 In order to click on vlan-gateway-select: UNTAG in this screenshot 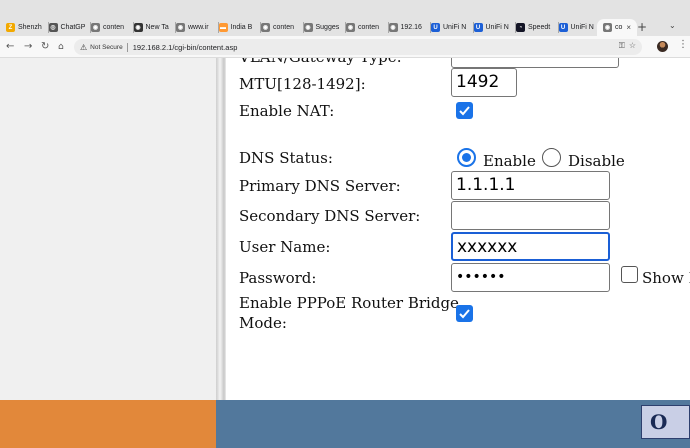, I will do `click(535, 63)`.